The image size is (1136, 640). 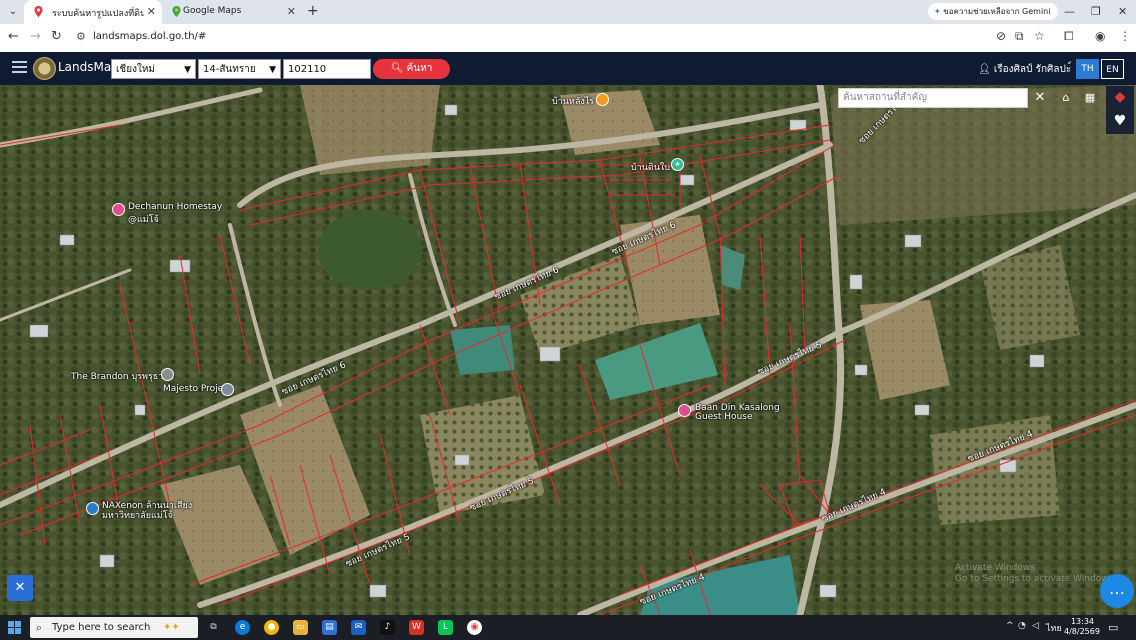 I want to click on site-info-icon: ⚙, so click(x=81, y=36).